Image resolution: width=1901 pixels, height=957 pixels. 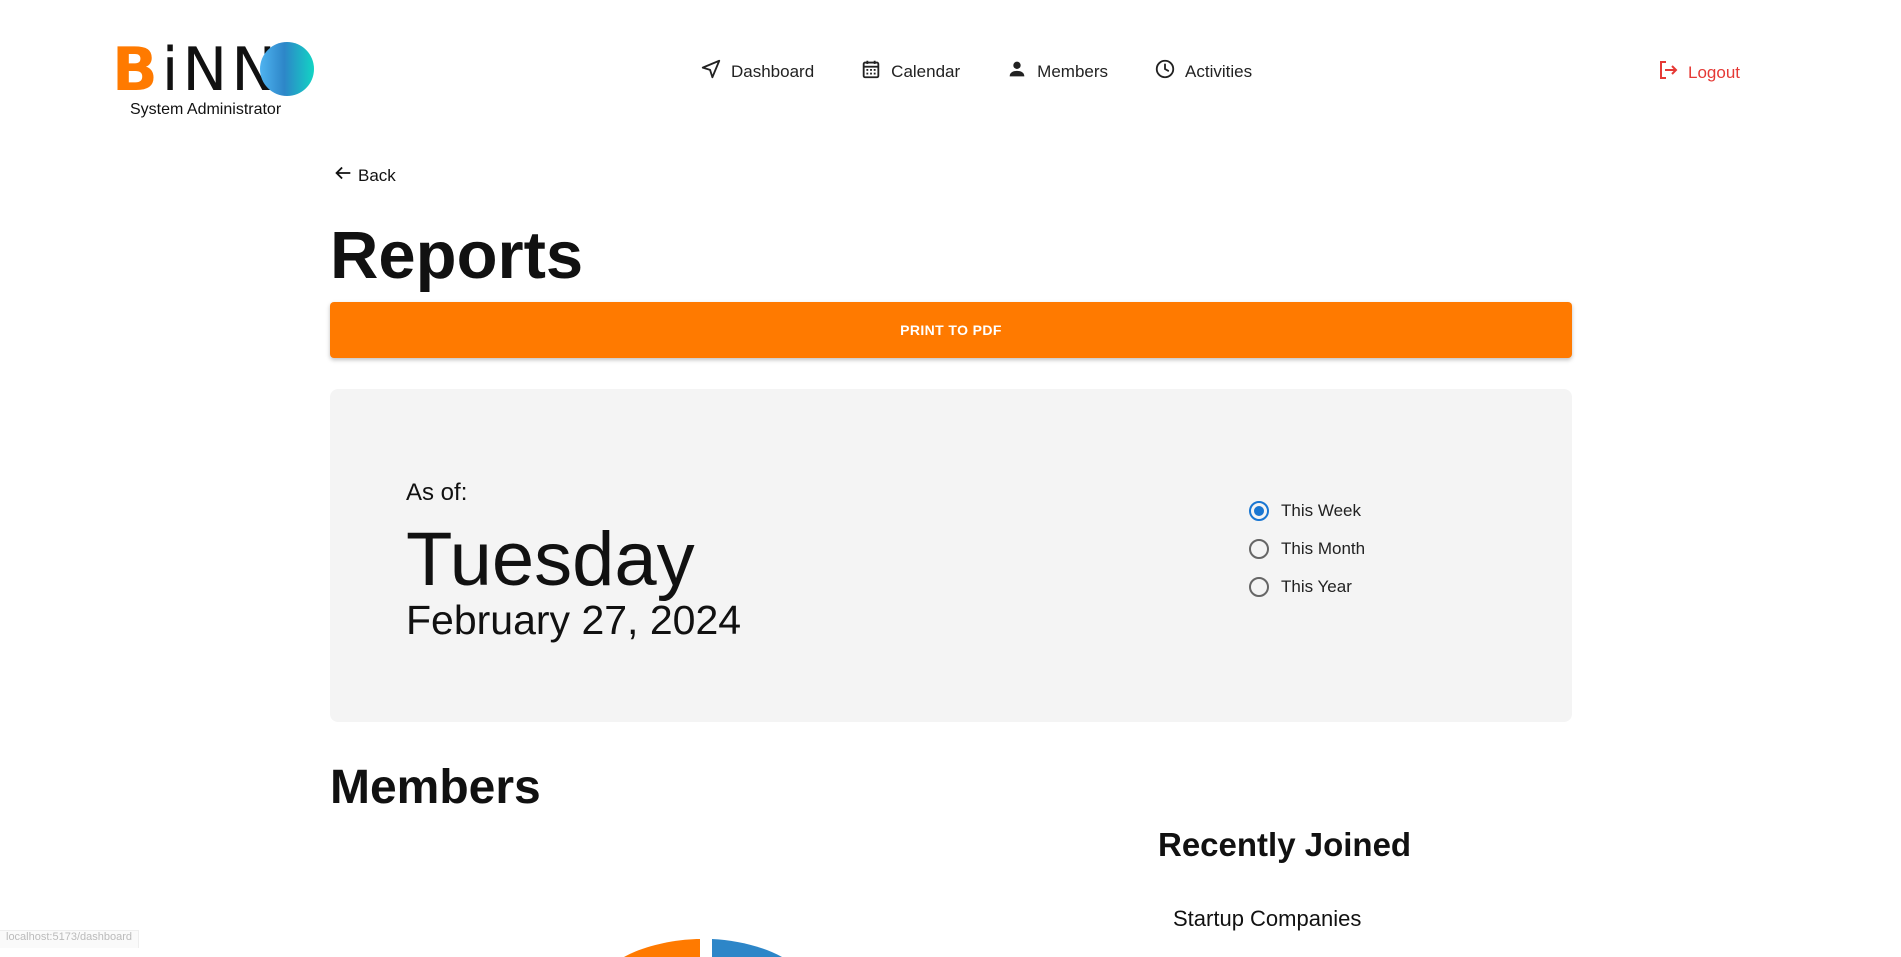 I want to click on logout-button: Logout, so click(x=1698, y=72).